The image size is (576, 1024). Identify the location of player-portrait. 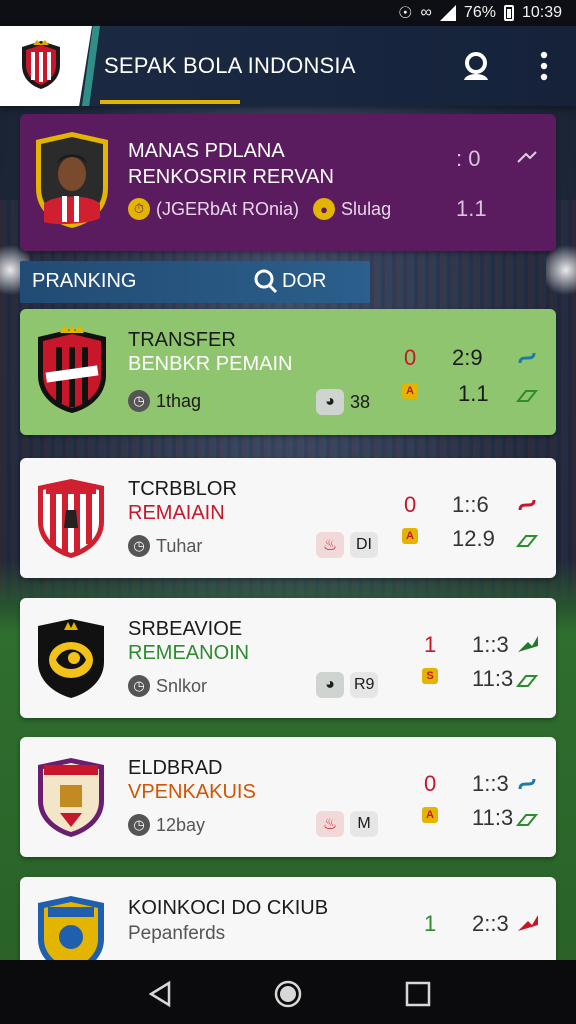
(72, 180).